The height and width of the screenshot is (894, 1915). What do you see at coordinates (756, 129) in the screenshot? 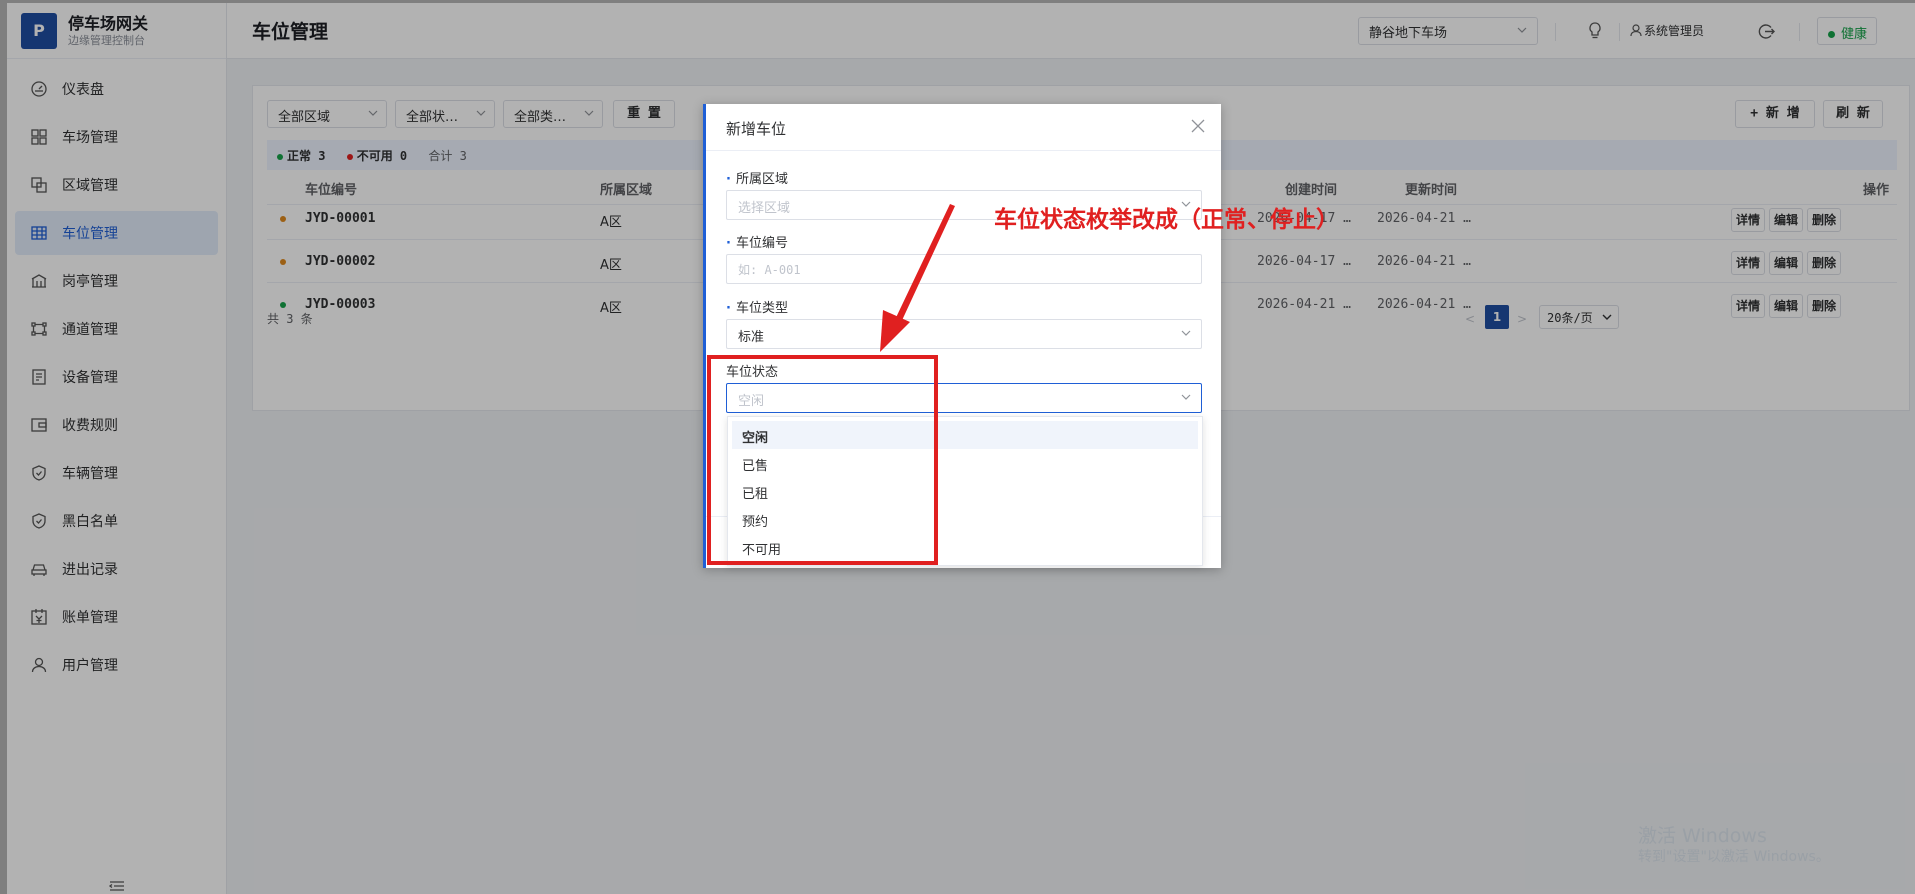
I see `dialog-title: 新增车位` at bounding box center [756, 129].